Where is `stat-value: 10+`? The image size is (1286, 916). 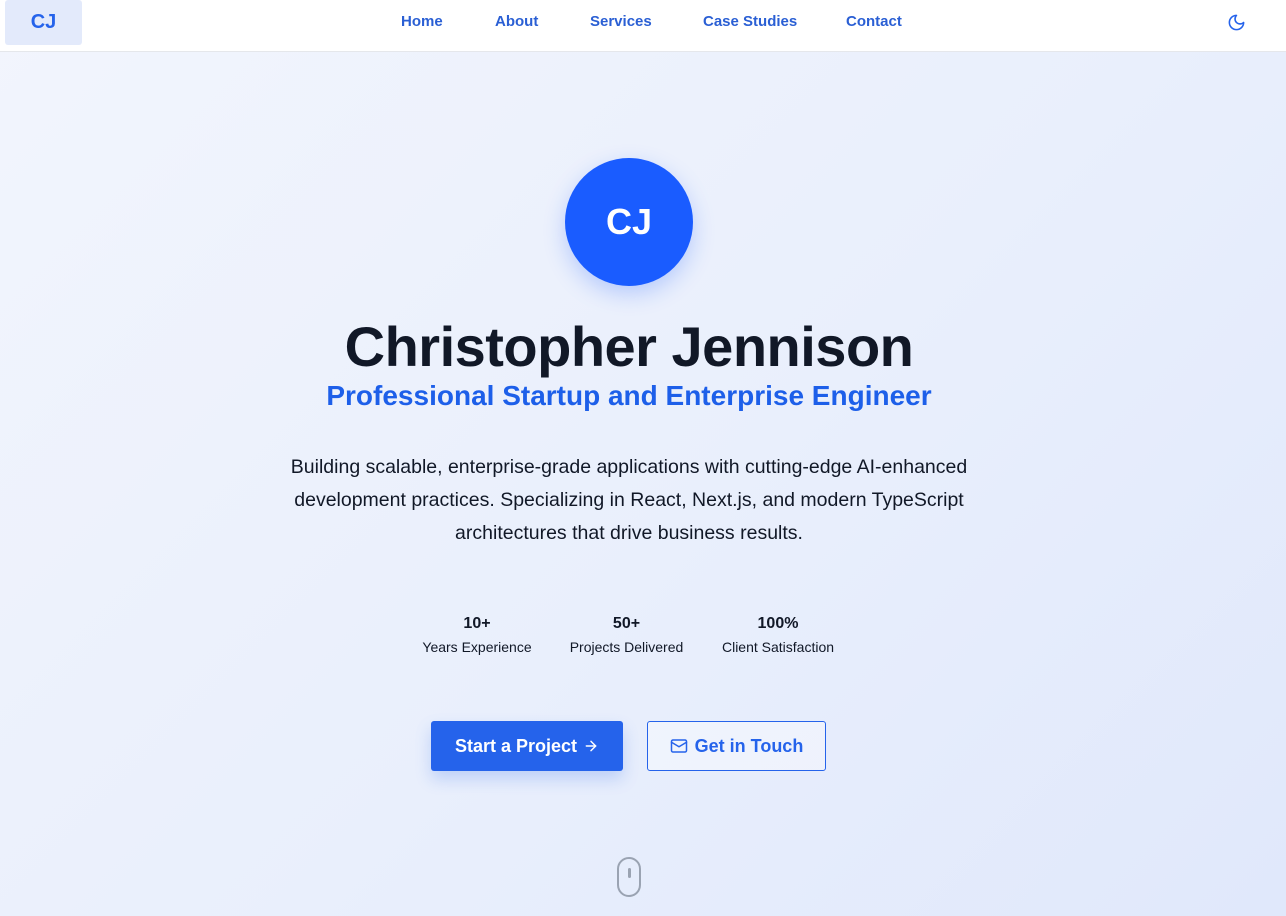
stat-value: 10+ is located at coordinates (477, 623).